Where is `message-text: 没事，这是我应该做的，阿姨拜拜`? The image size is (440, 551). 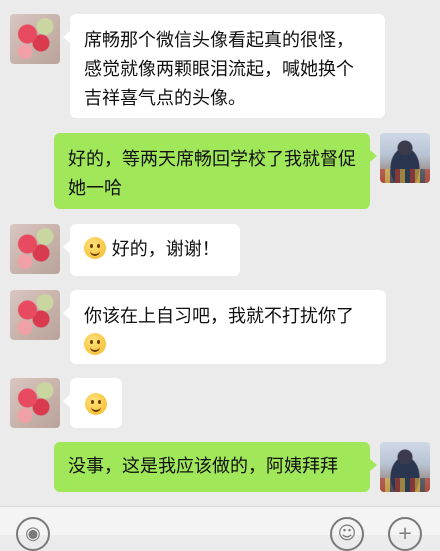 message-text: 没事，这是我应该做的，阿姨拜拜 is located at coordinates (203, 466).